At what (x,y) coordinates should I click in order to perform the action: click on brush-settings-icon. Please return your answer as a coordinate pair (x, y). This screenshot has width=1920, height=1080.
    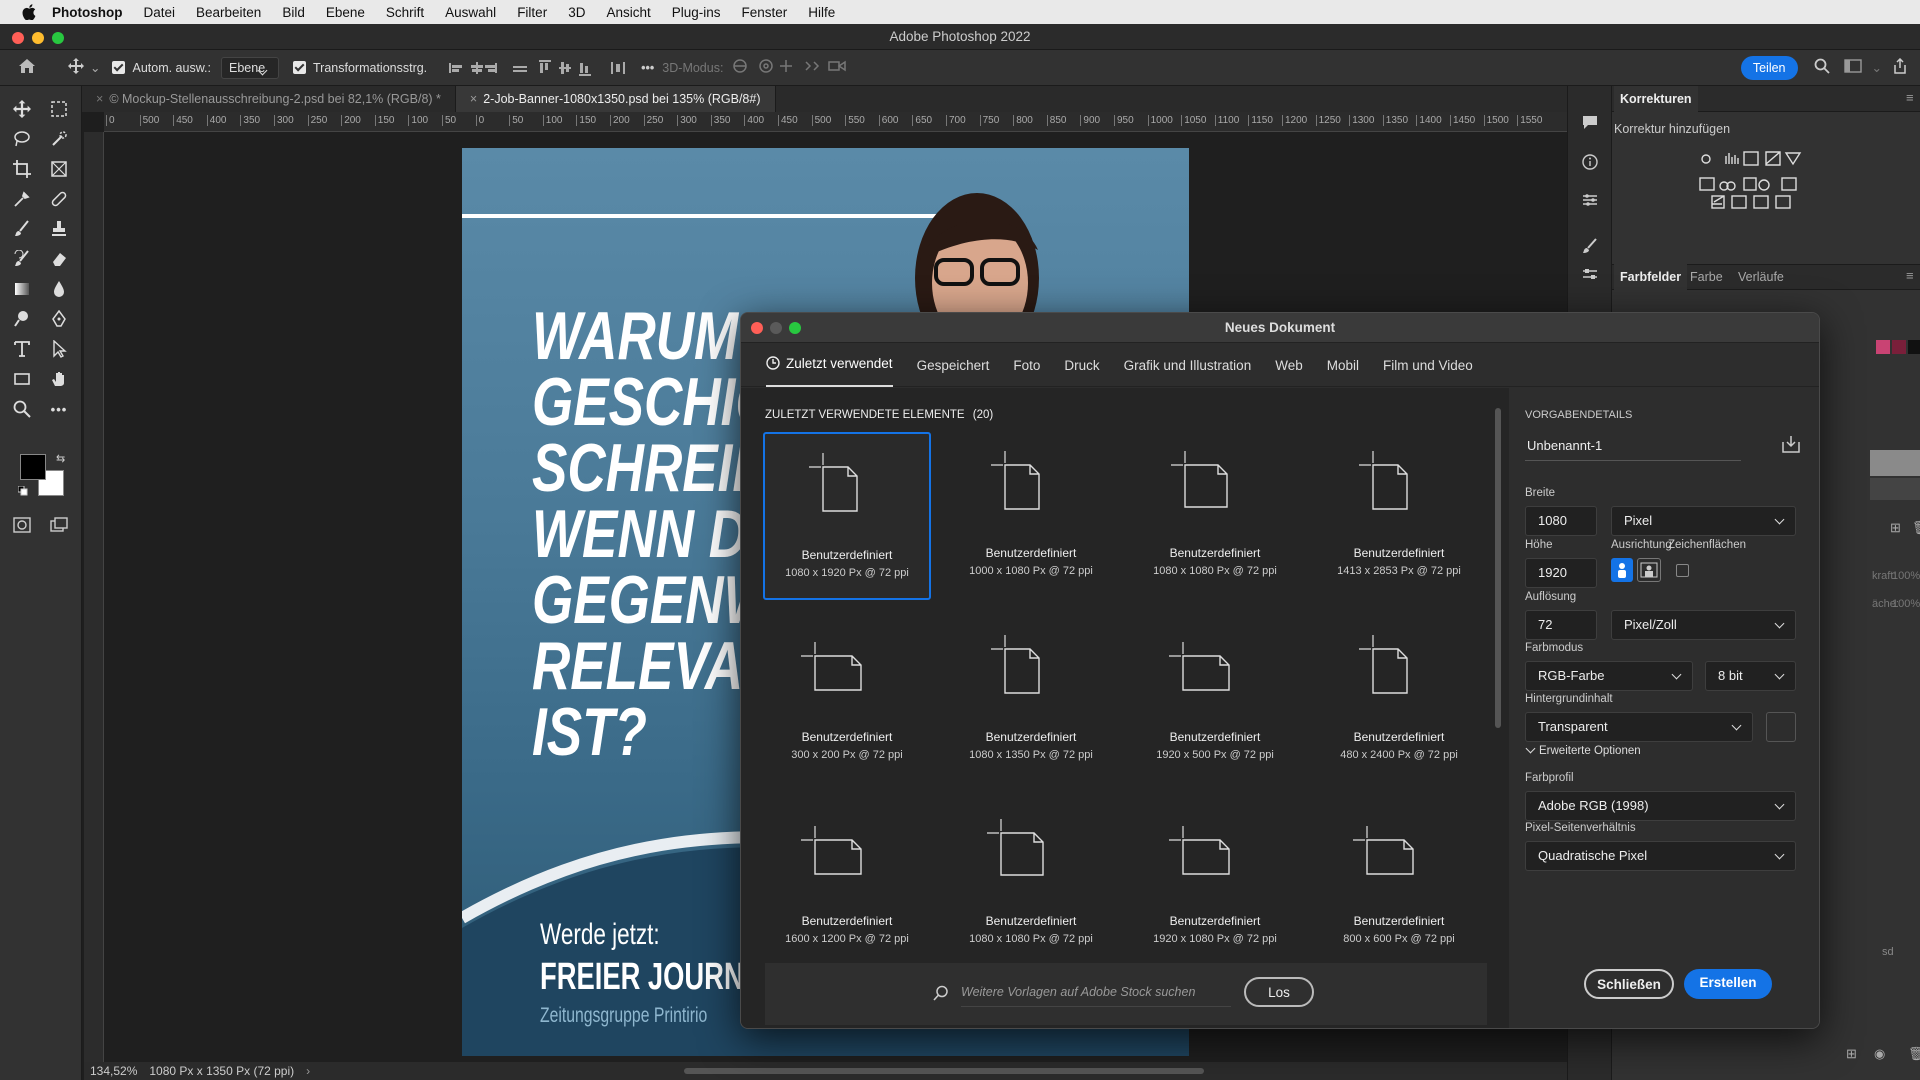
    Looking at the image, I should click on (1590, 247).